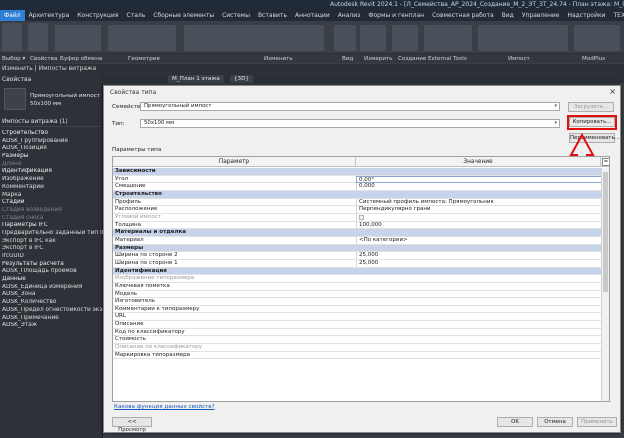 Image resolution: width=624 pixels, height=438 pixels. Describe the element at coordinates (478, 225) in the screenshot. I see `parameter-value: 100,000` at that location.